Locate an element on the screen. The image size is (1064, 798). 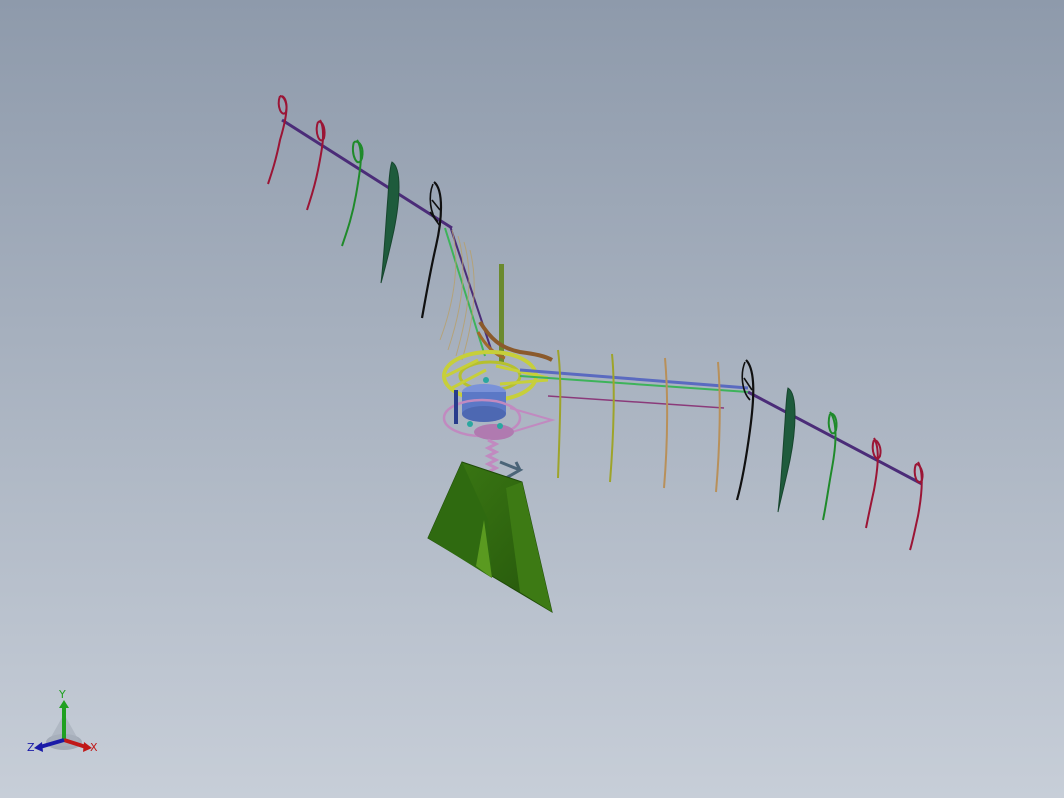
z-axis-label: Z is located at coordinates (31, 747).